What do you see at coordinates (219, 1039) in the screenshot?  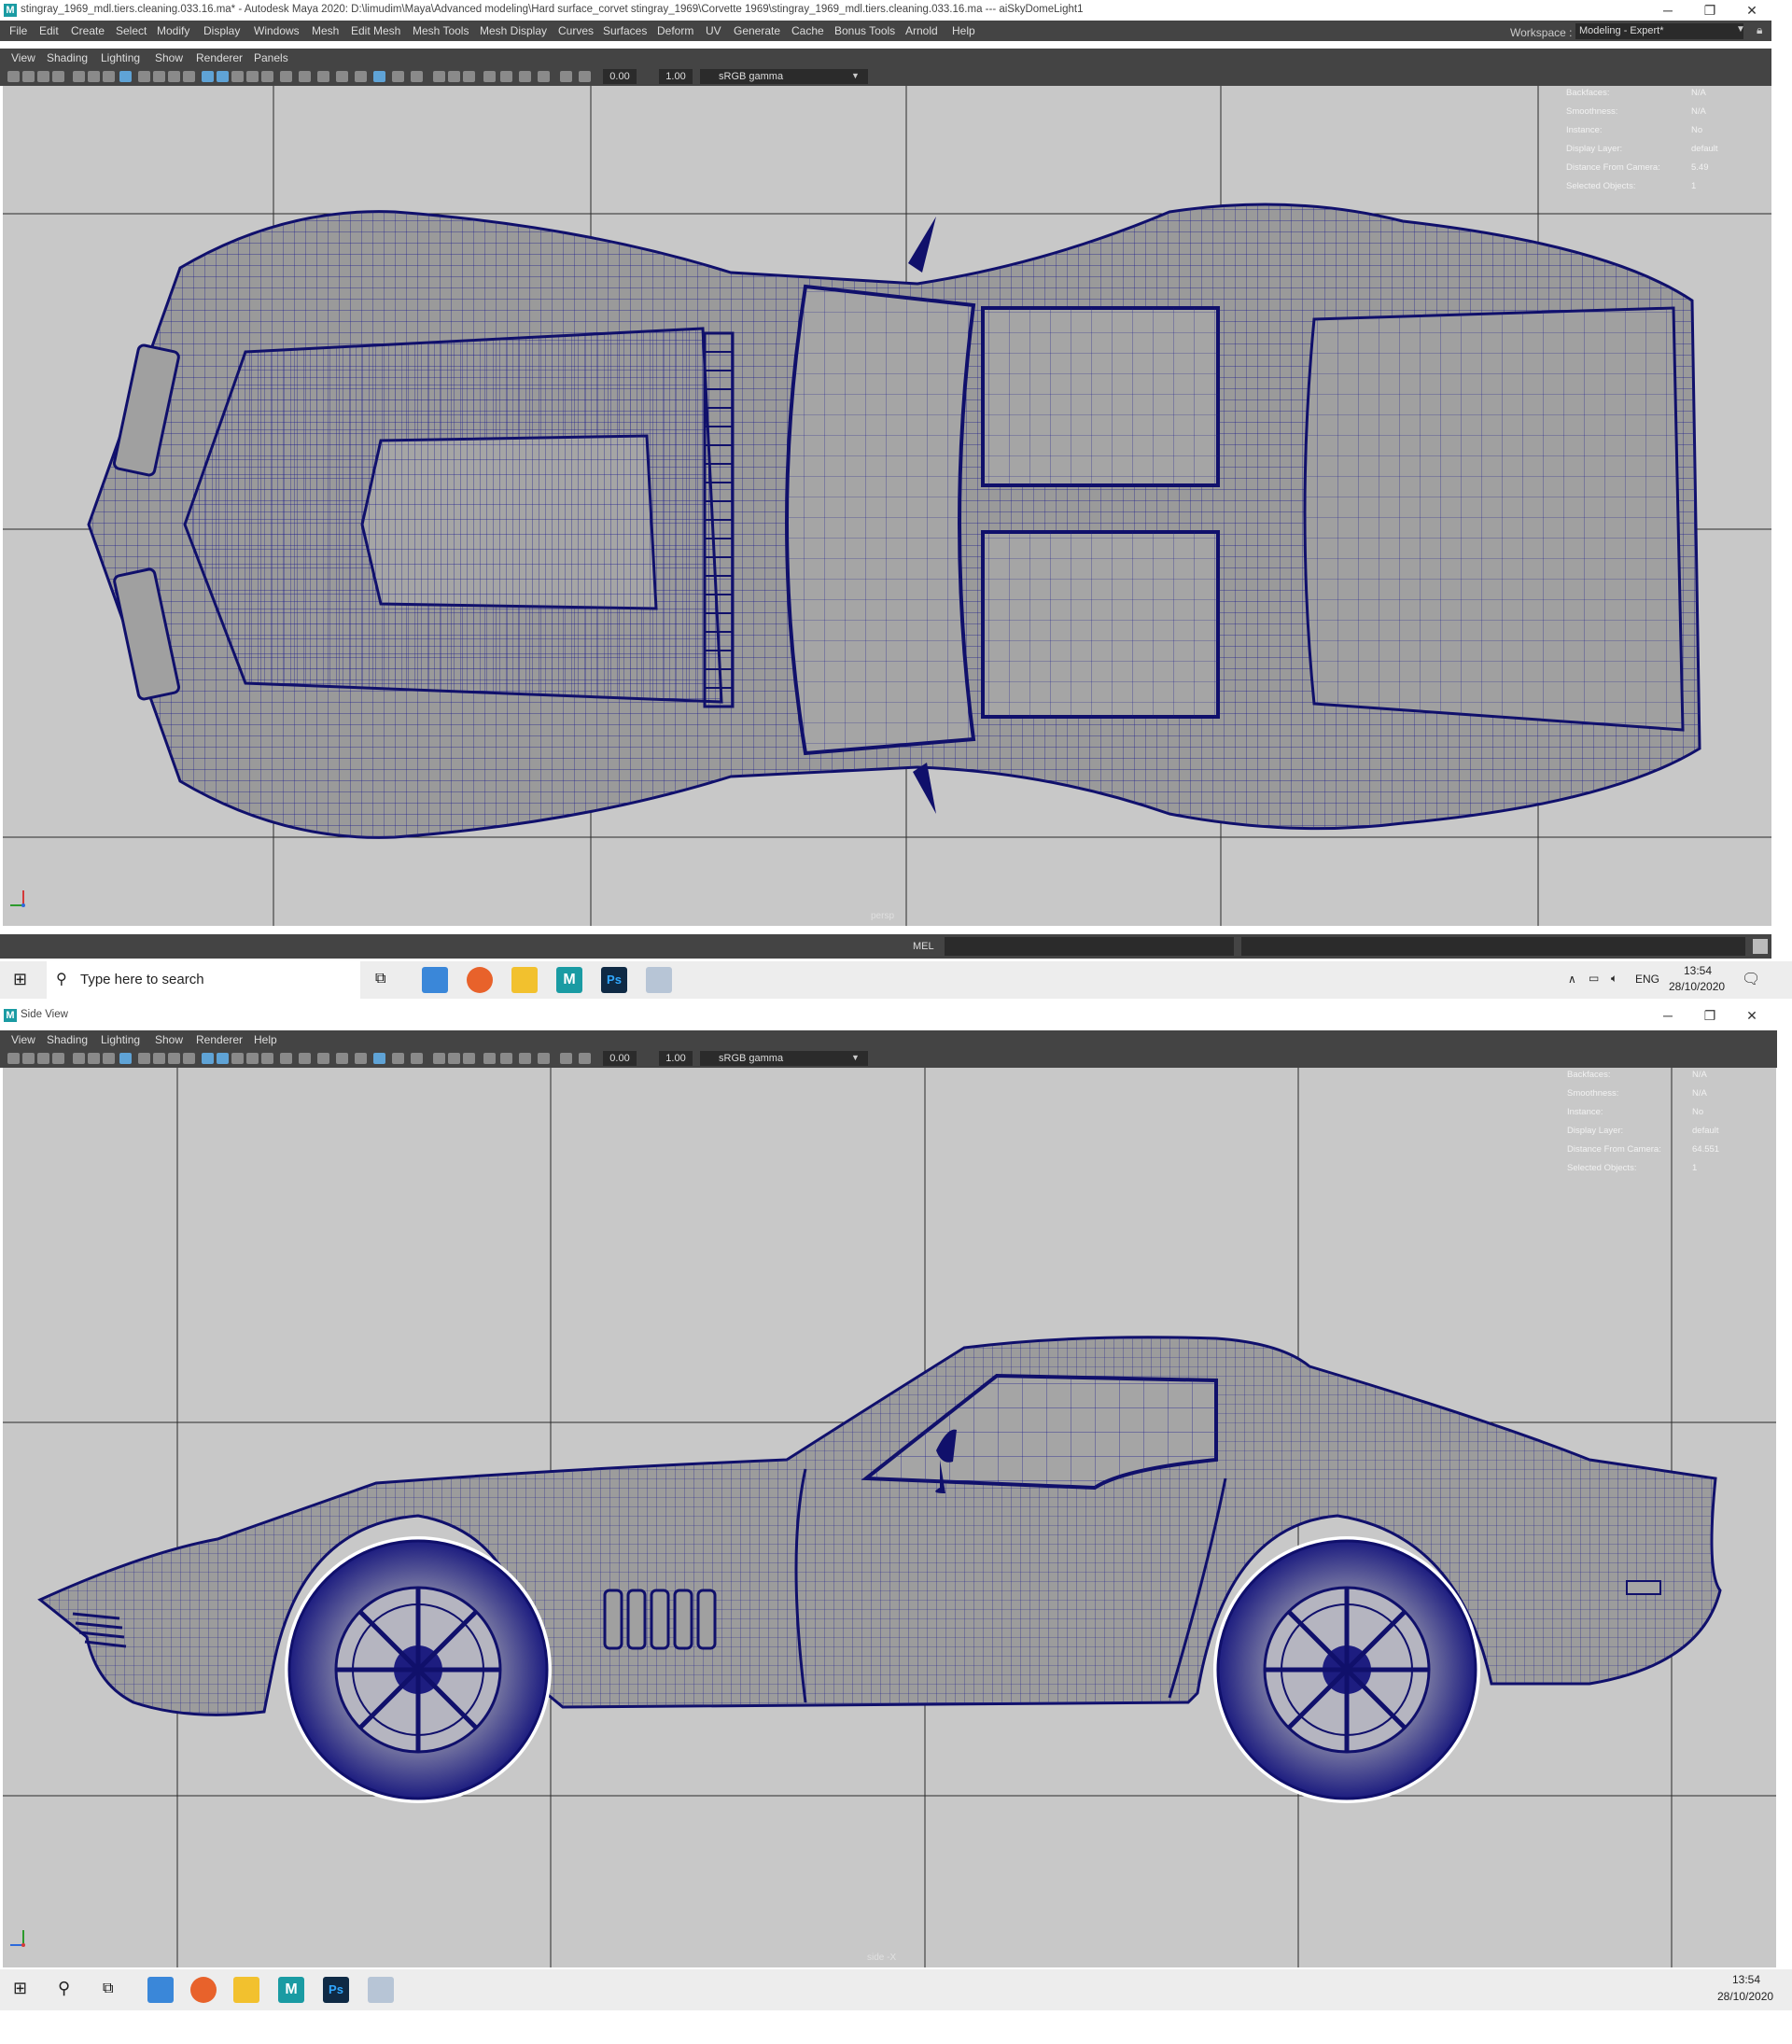 I see `side-panel-menu-renderer: Renderer` at bounding box center [219, 1039].